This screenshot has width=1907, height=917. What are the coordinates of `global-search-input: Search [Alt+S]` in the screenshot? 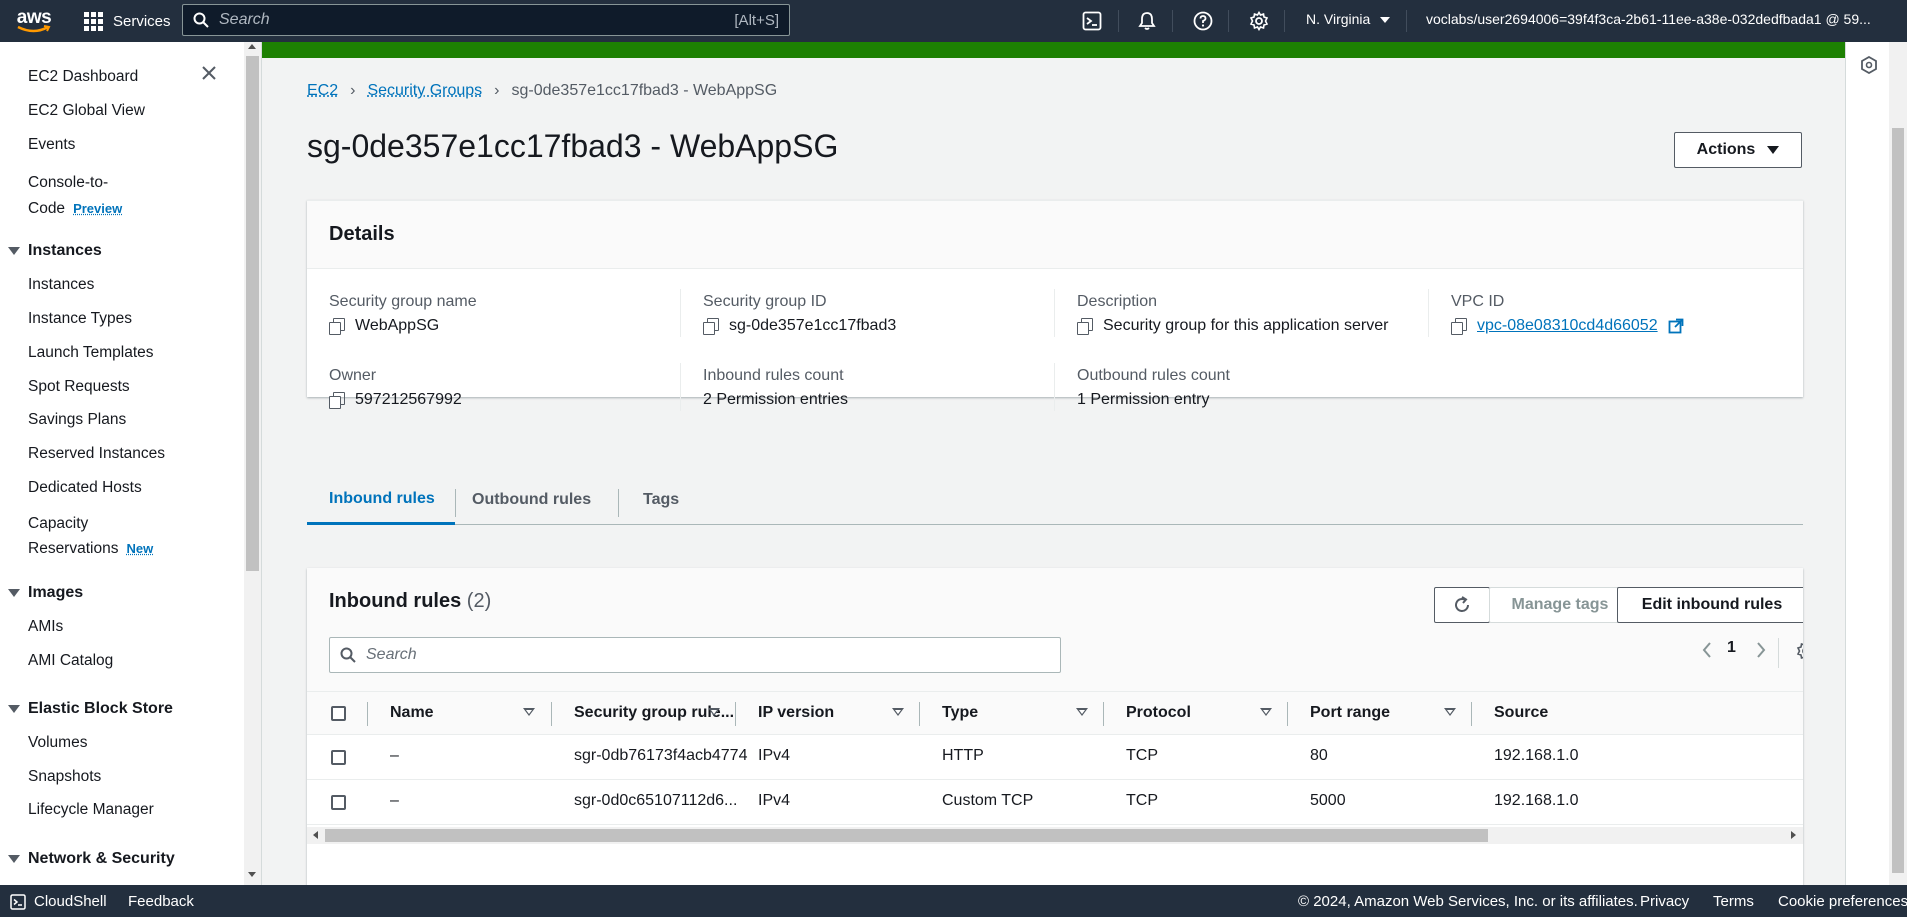 It's located at (486, 20).